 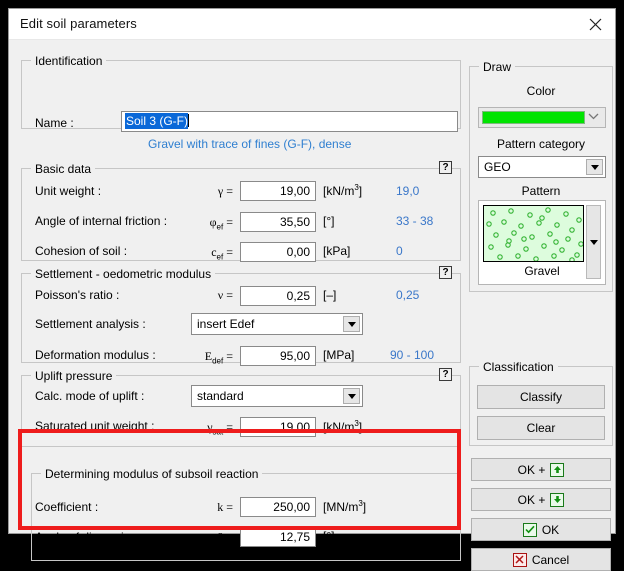 I want to click on subsoil-reaction-group: Determining modulus of subsoil reaction, so click(x=246, y=514).